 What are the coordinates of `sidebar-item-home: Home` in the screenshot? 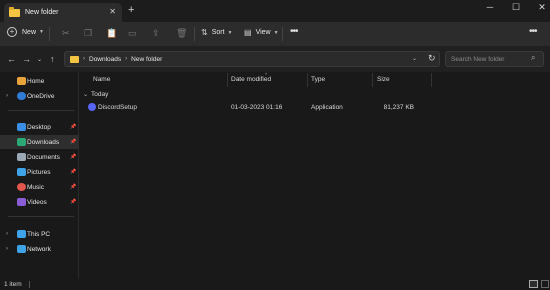 It's located at (39, 81).